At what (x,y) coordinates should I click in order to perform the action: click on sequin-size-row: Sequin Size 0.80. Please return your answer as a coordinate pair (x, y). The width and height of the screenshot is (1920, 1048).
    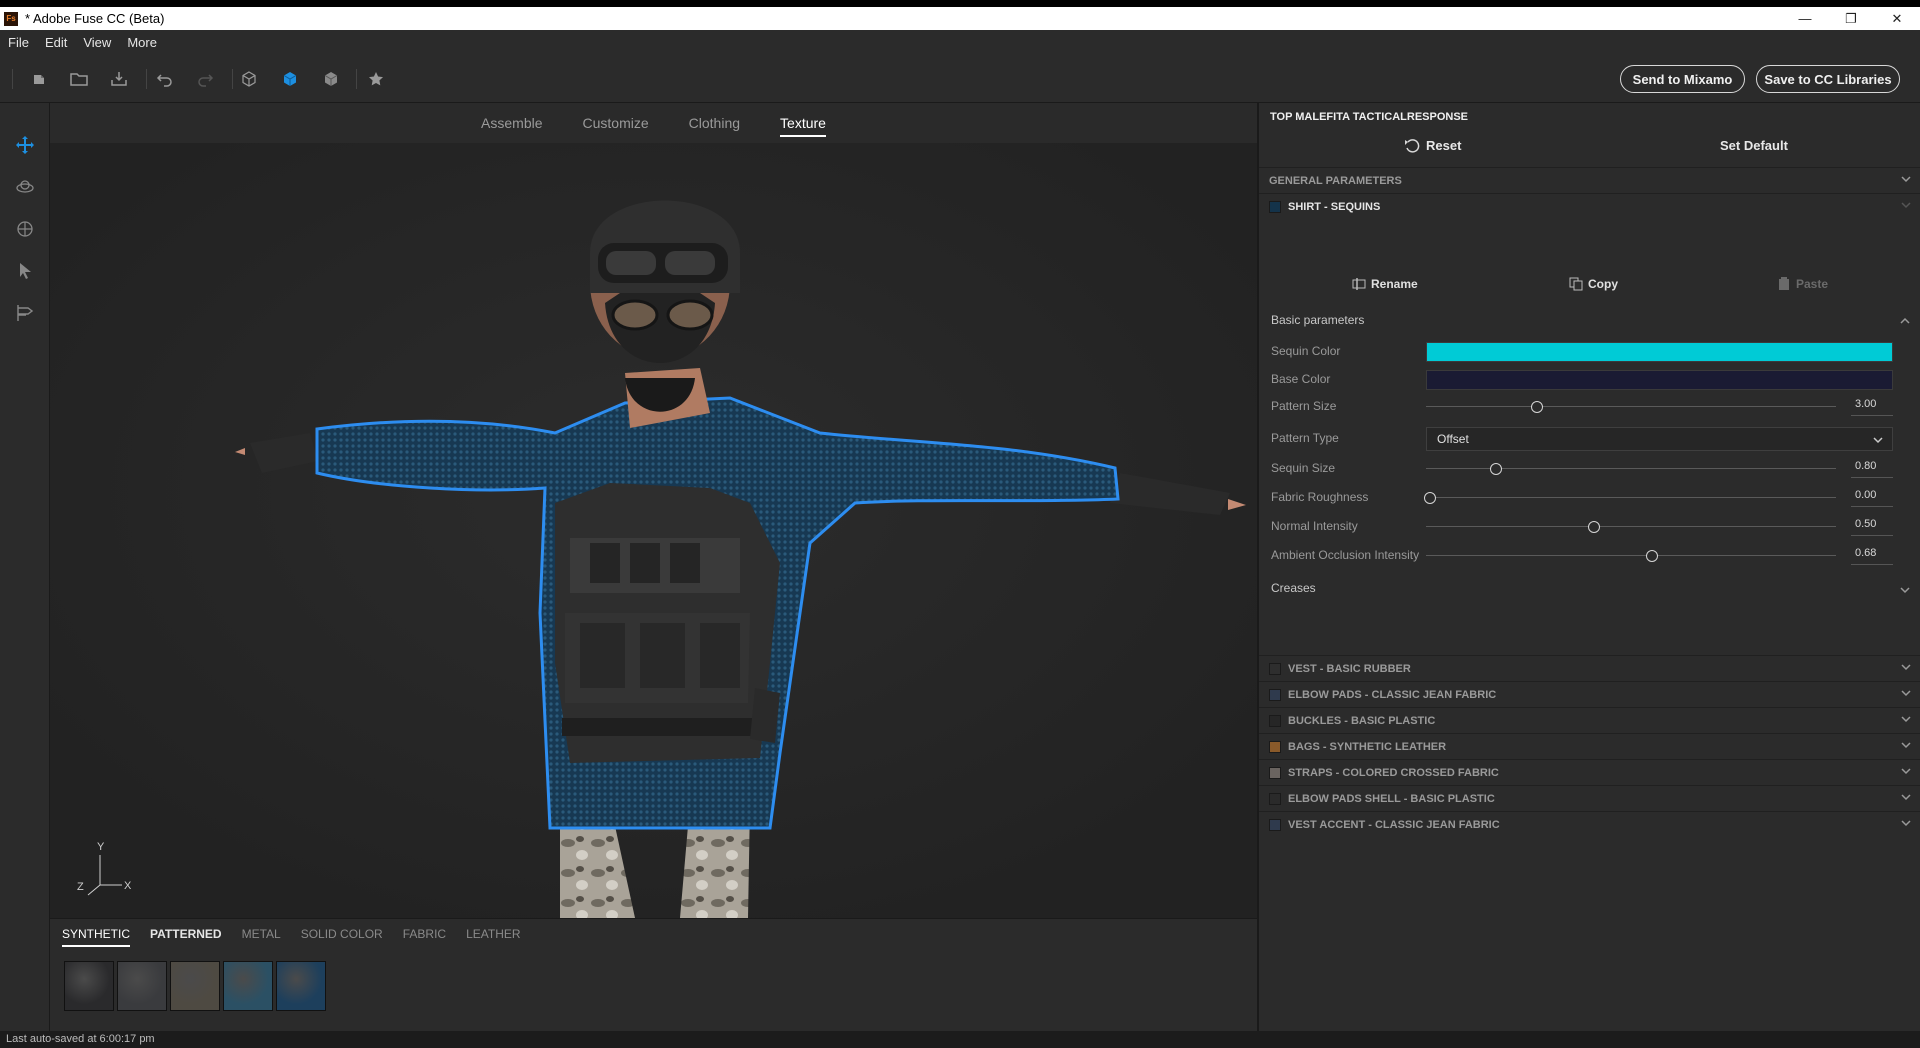
    Looking at the image, I should click on (1591, 469).